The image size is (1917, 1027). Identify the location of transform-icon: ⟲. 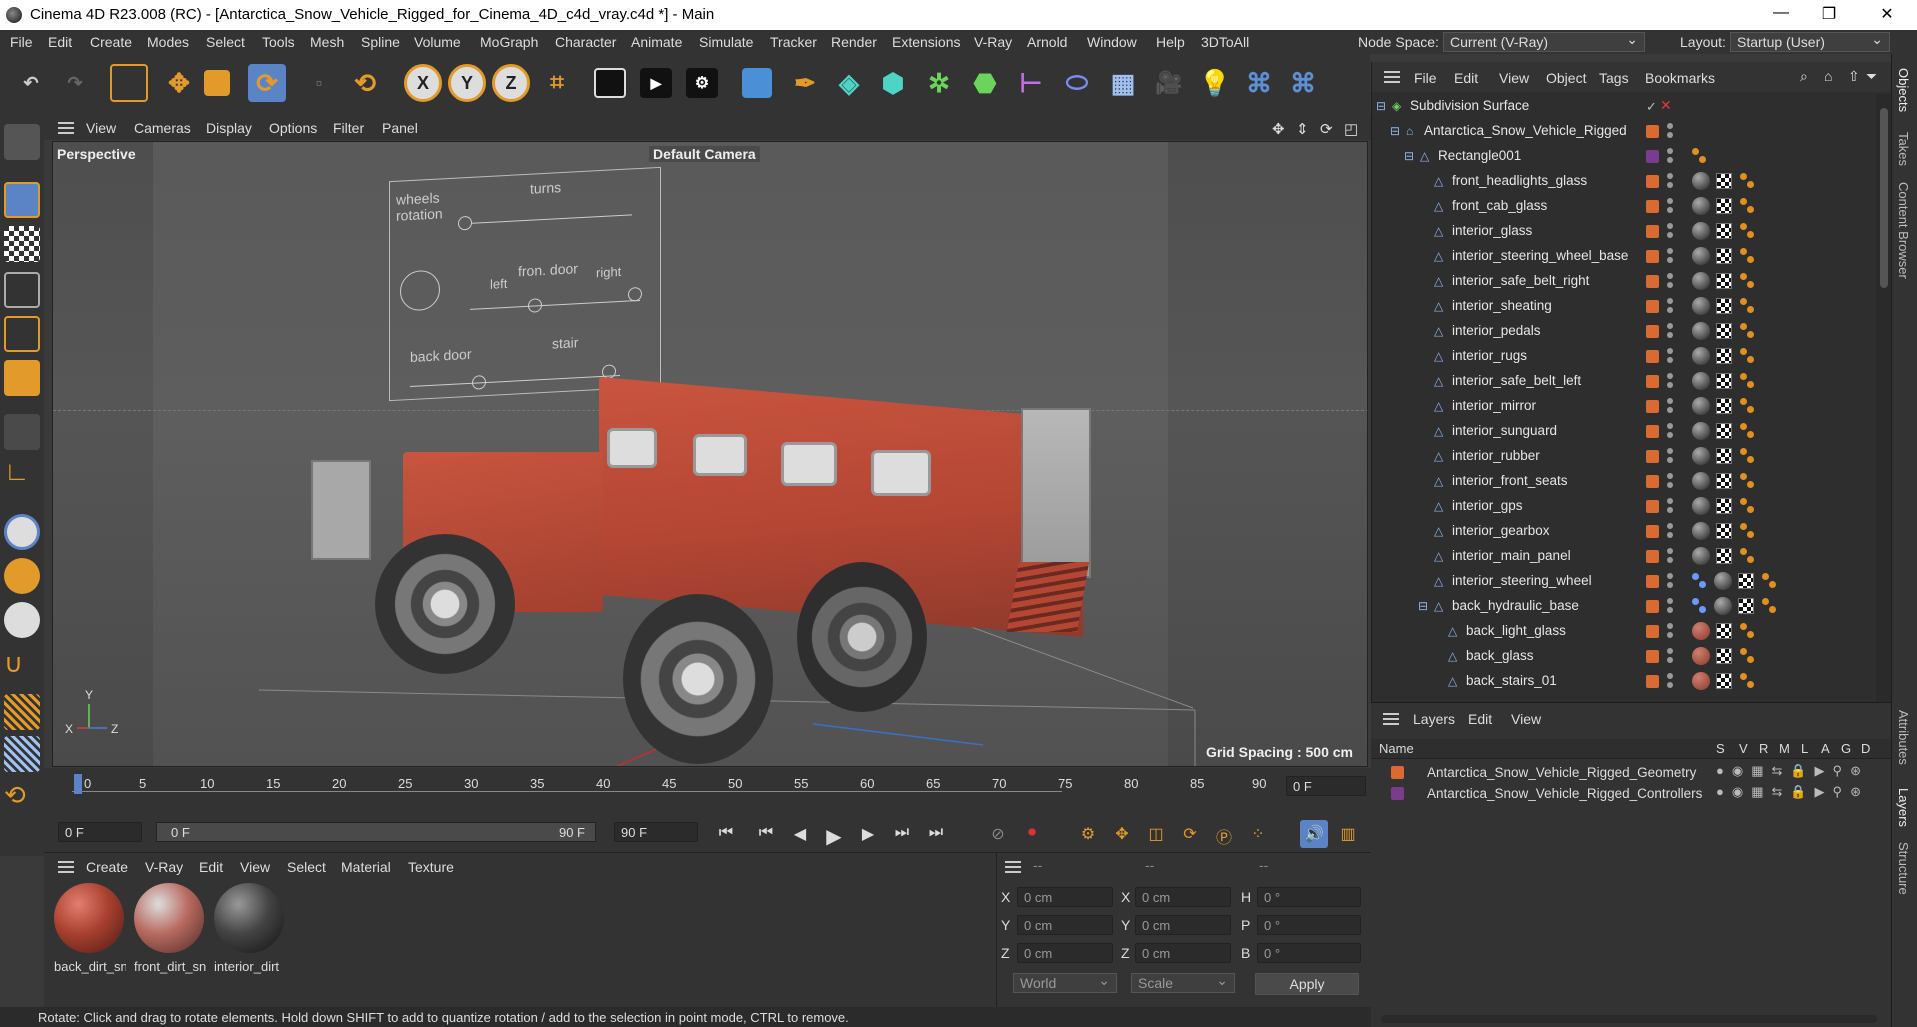
(365, 83).